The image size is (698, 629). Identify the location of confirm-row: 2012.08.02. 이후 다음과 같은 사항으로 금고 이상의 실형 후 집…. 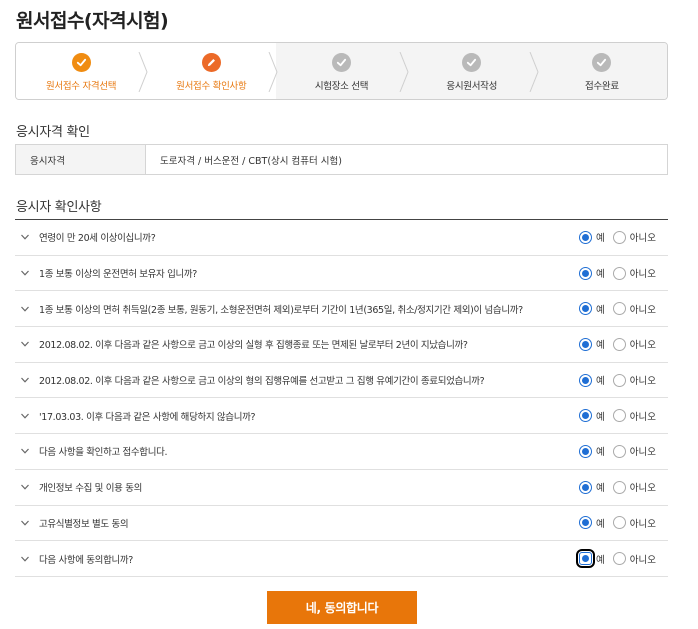
(341, 345).